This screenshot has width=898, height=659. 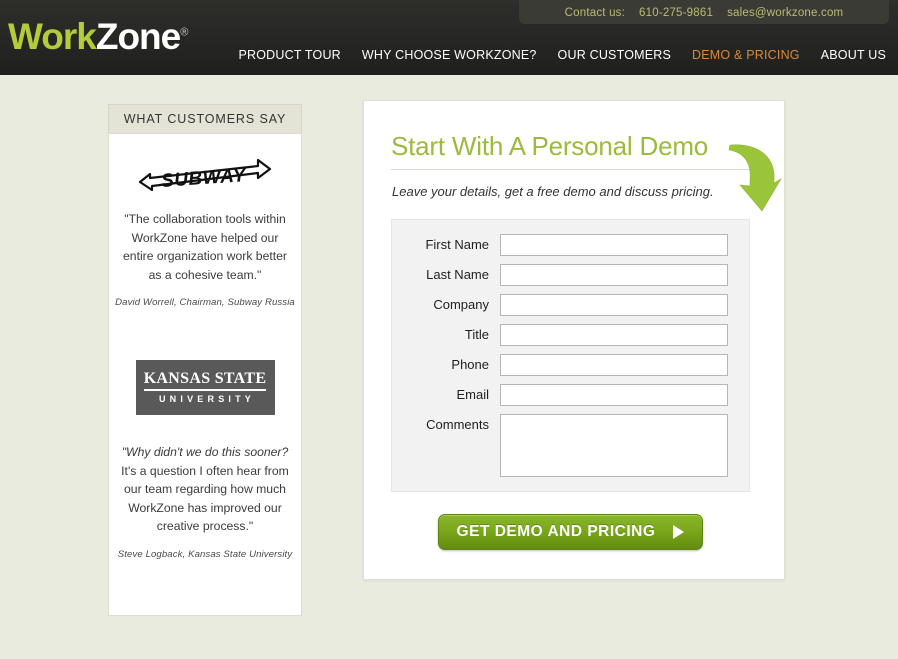 I want to click on label-title: Title, so click(x=476, y=334).